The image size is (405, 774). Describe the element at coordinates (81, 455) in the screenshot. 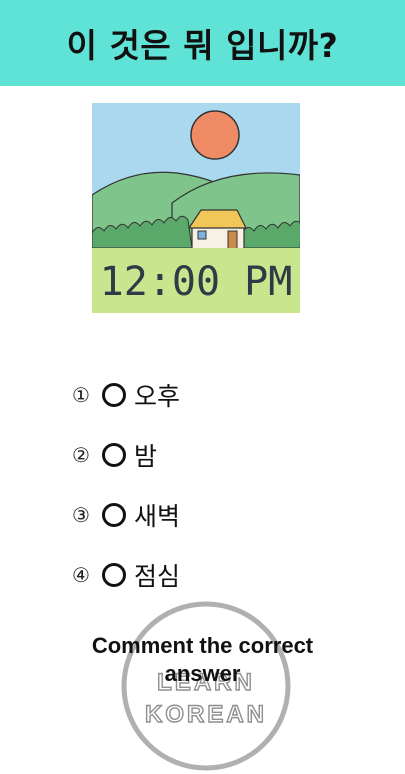

I see `option-number: ②` at that location.